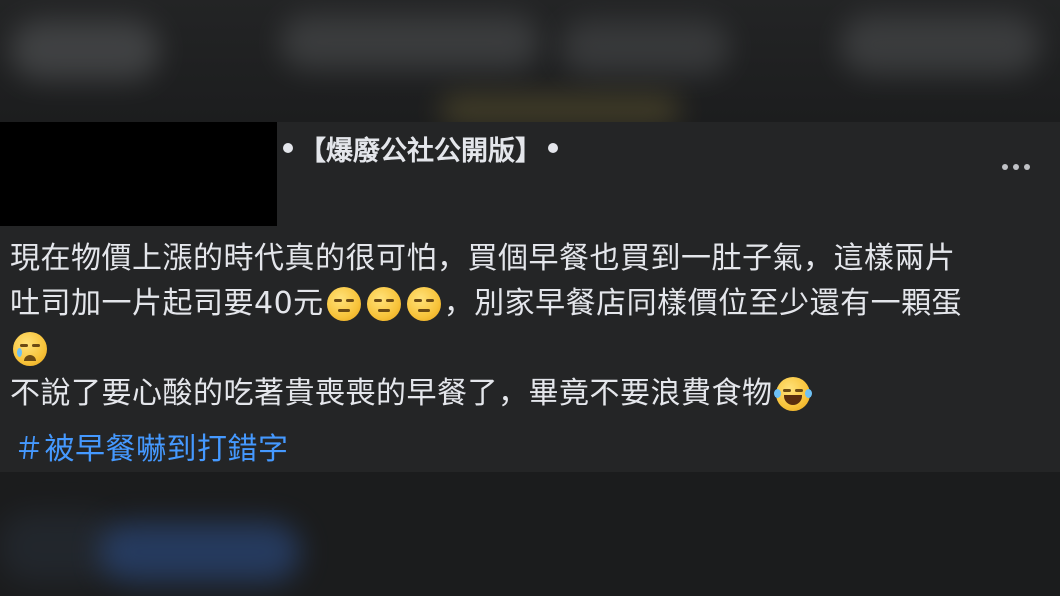  What do you see at coordinates (151, 450) in the screenshot?
I see `hashtag-link: ＃被早餐嚇到打錯字` at bounding box center [151, 450].